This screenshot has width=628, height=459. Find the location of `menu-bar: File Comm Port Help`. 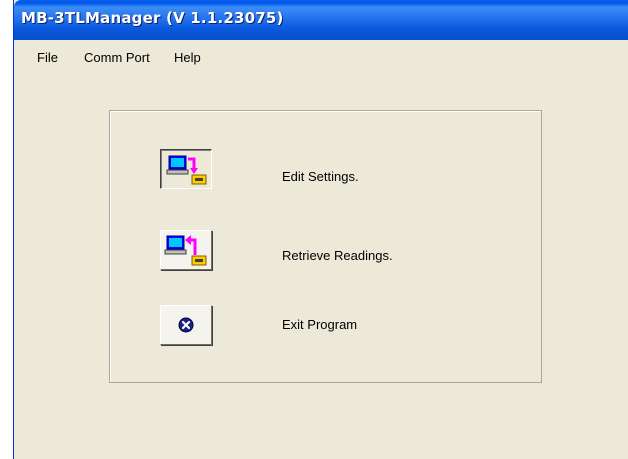

menu-bar: File Comm Port Help is located at coordinates (321, 59).